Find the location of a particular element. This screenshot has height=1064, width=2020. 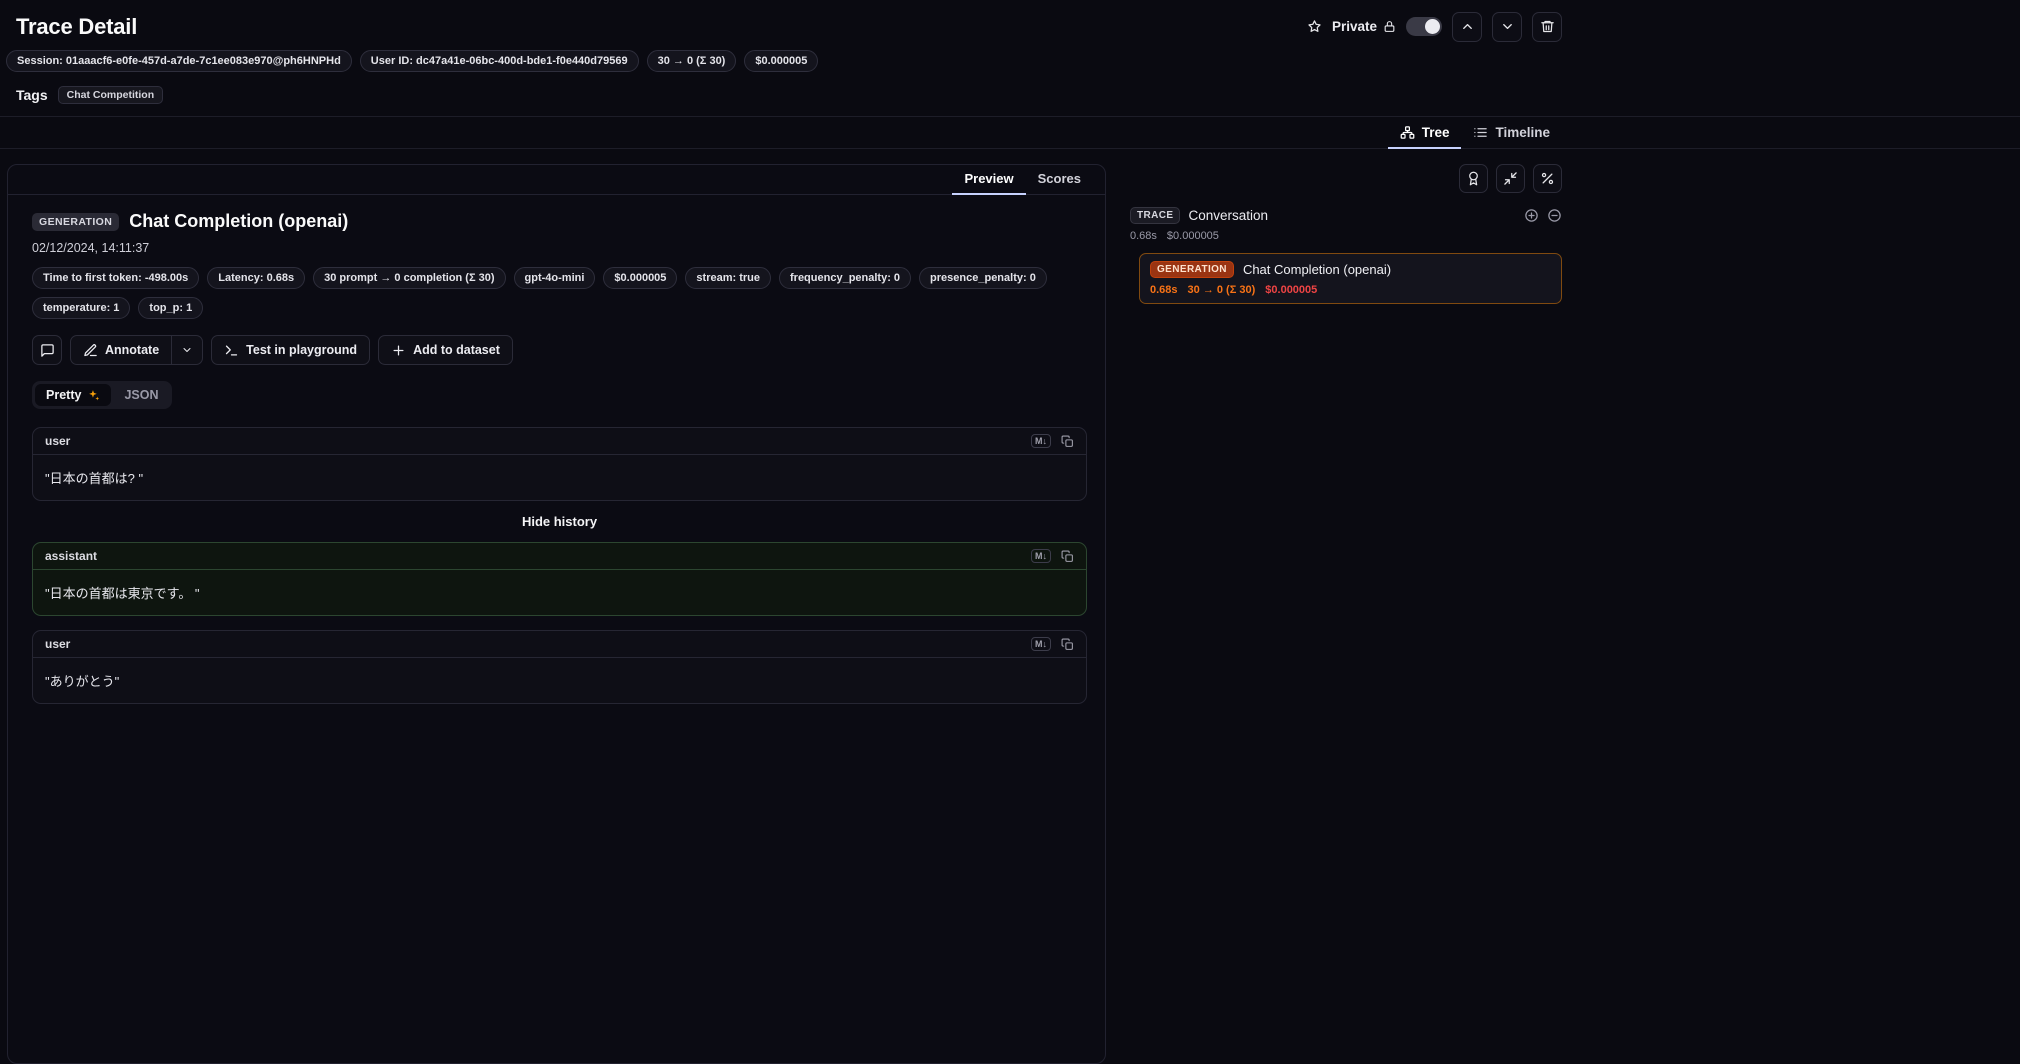

trash-icon is located at coordinates (1547, 26).